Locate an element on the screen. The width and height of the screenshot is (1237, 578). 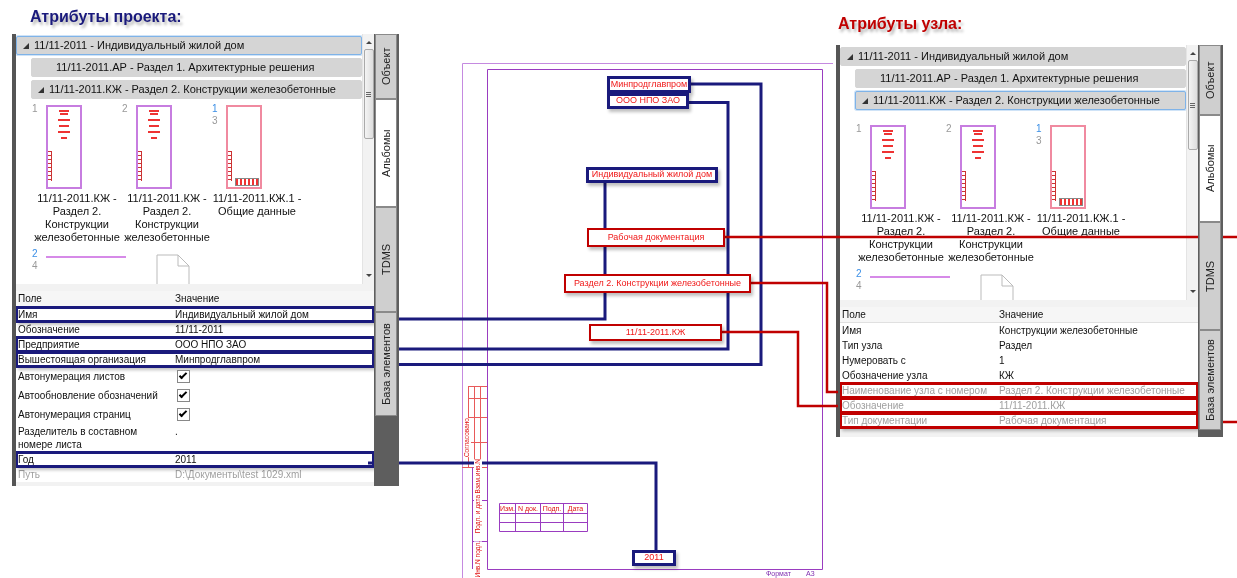
panel-title: Атрибуты проекта: is located at coordinates (106, 17).